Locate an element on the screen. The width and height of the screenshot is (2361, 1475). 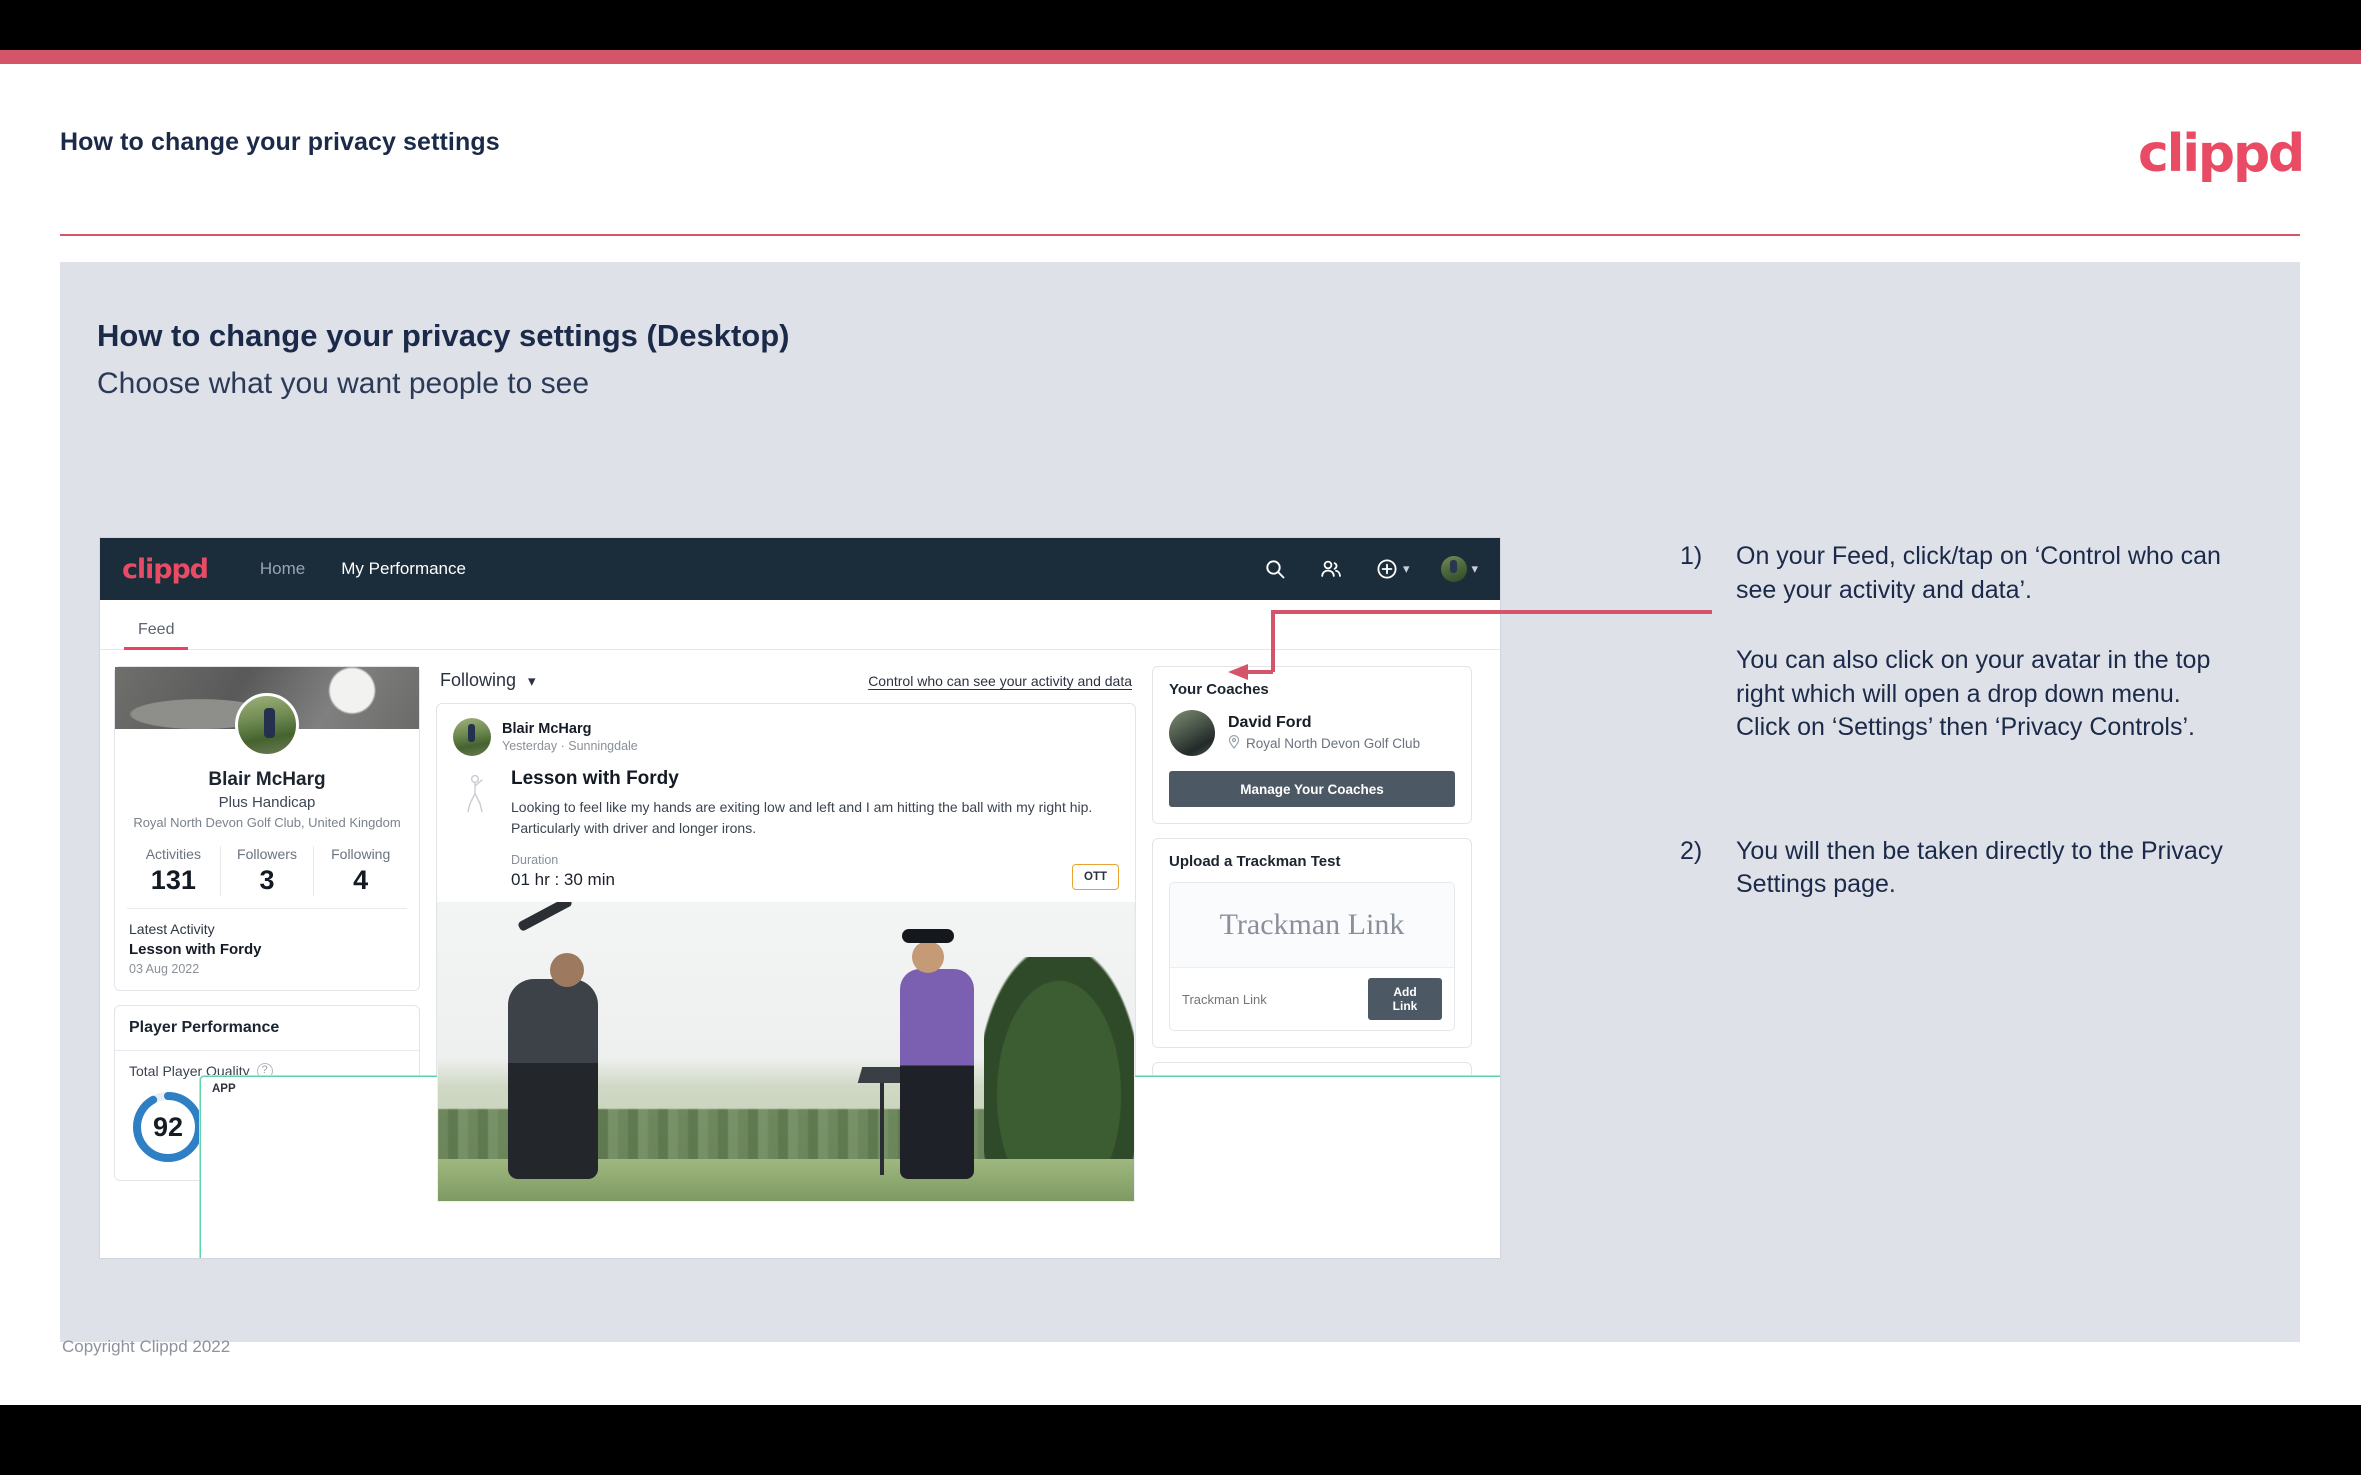
slide-header-title: How to change your privacy settings is located at coordinates (280, 142).